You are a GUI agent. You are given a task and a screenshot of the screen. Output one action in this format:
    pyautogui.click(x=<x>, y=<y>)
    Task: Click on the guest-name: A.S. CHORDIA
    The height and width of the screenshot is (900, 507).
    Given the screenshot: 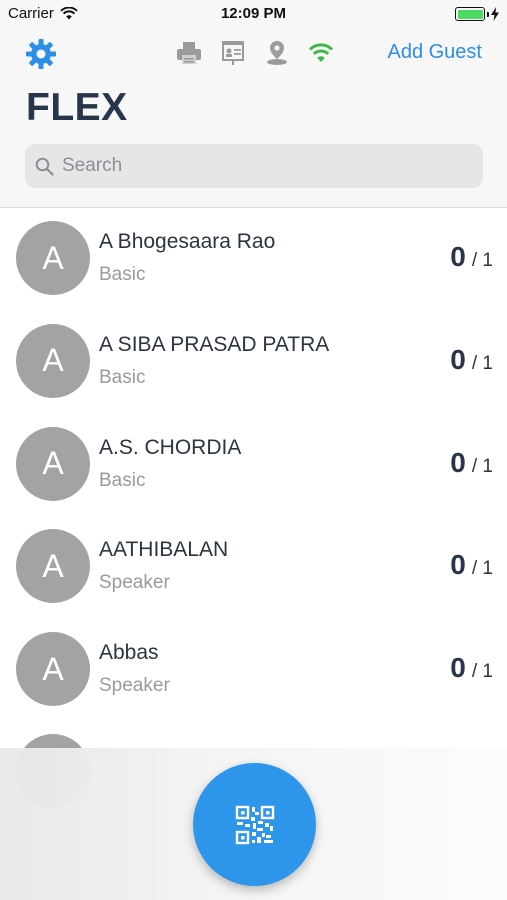 What is the action you would take?
    pyautogui.click(x=170, y=447)
    